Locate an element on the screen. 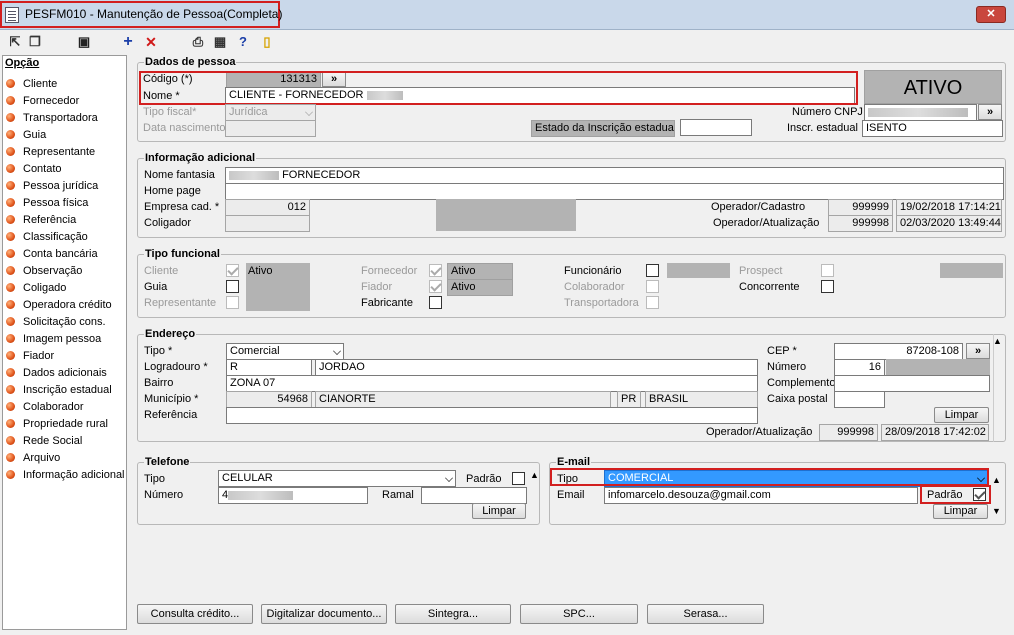  email-padrao-checkbox is located at coordinates (979, 494).